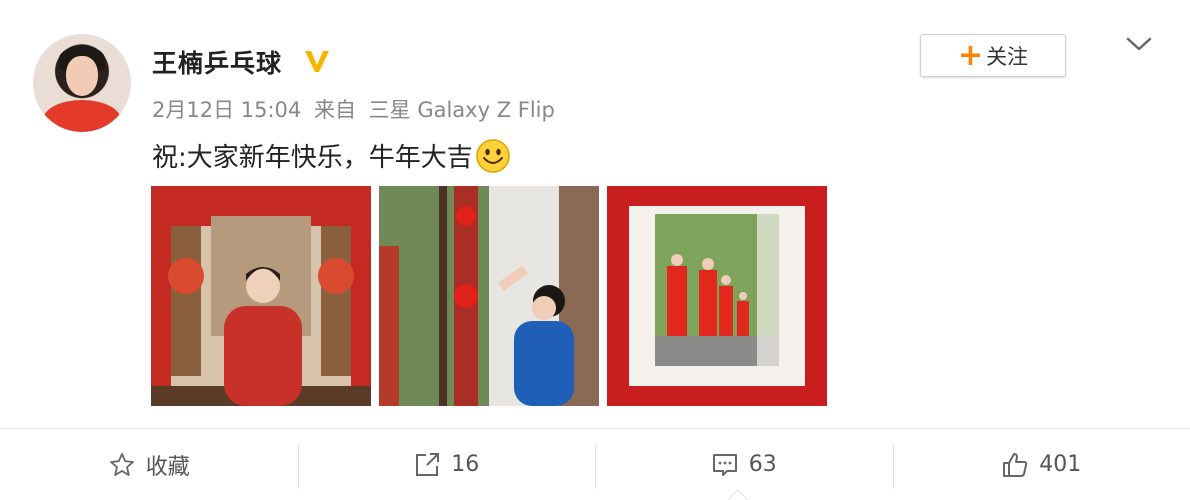 The image size is (1190, 500). I want to click on device-link: 三星 Galaxy Z Flip, so click(462, 110).